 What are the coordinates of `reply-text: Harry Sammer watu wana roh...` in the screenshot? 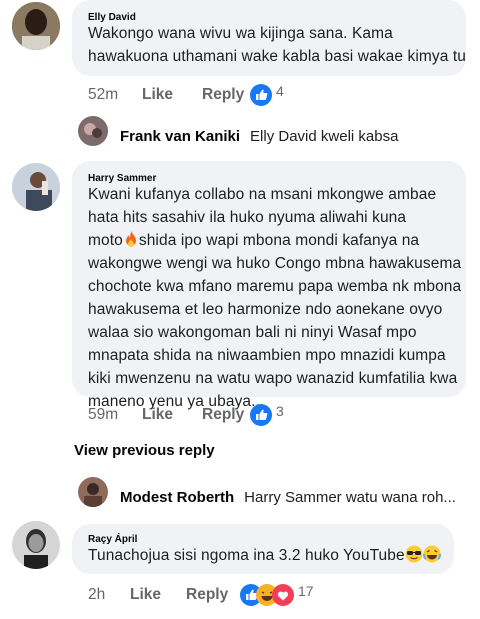 It's located at (350, 497).